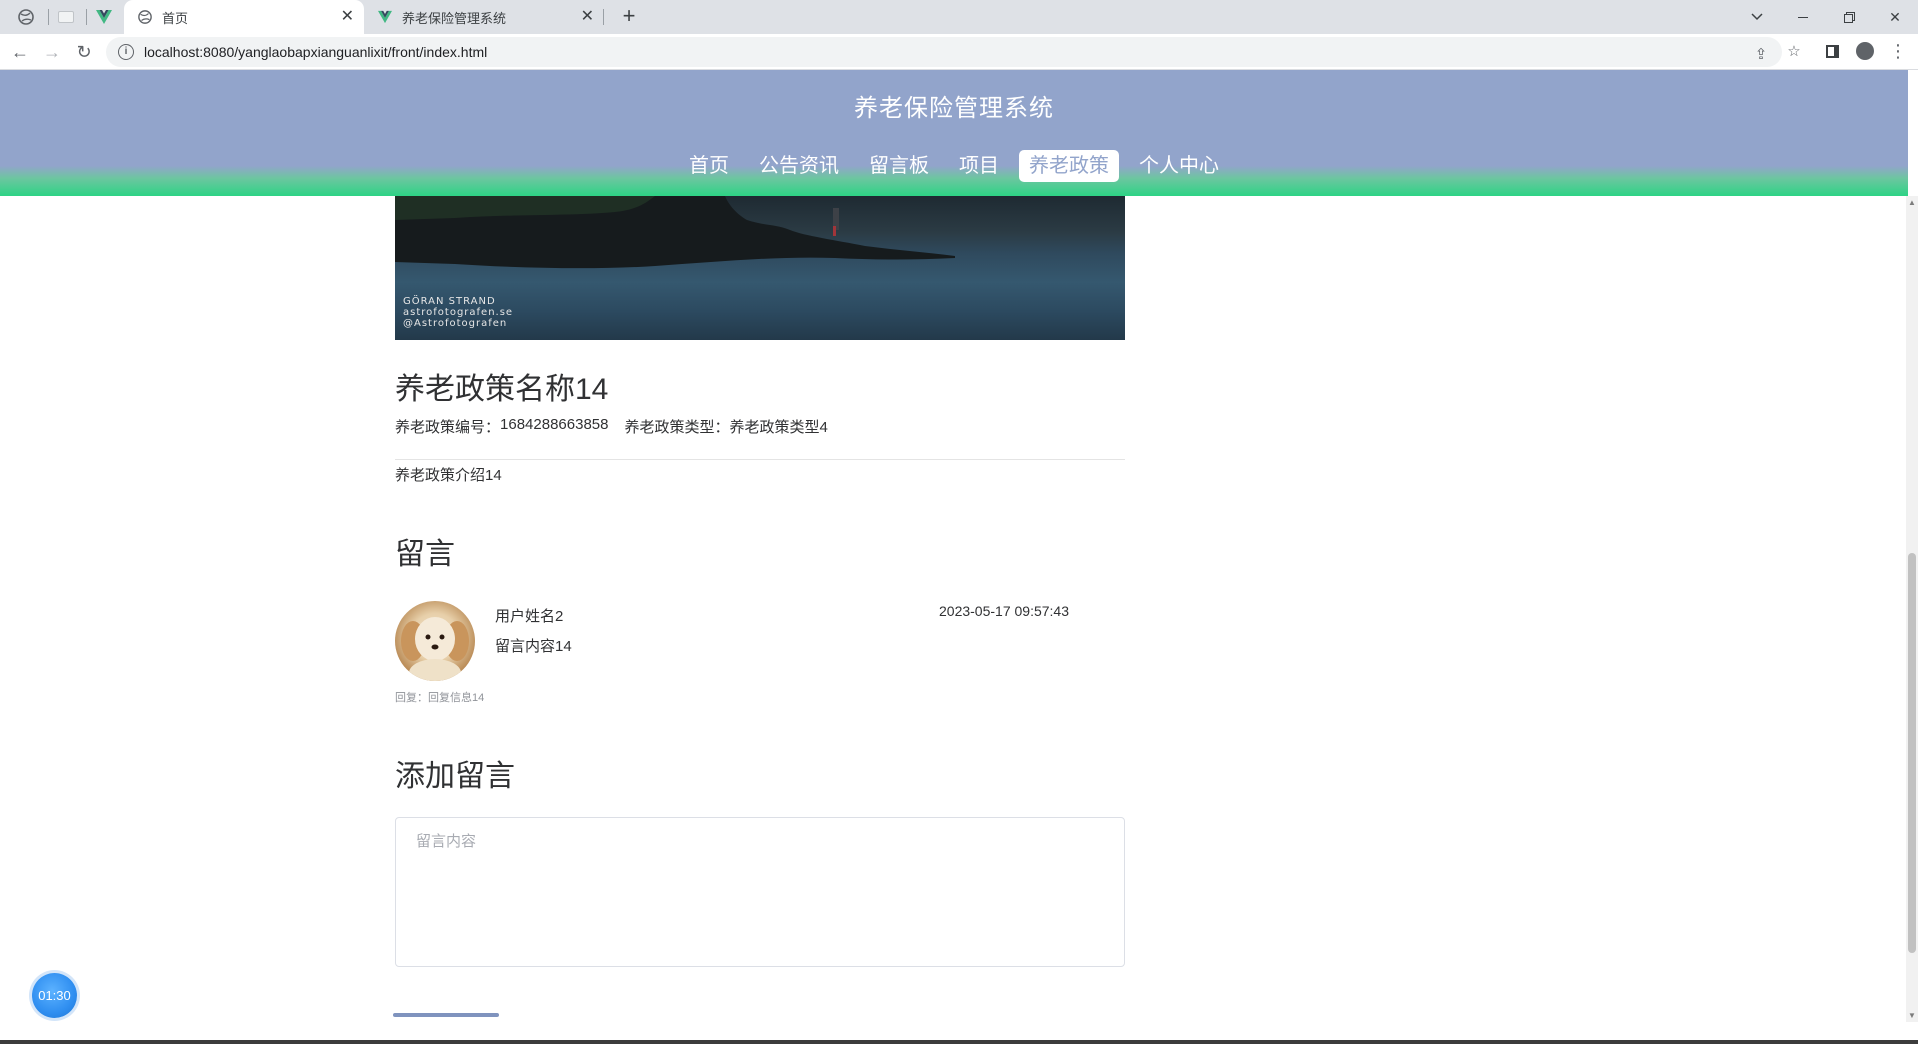  Describe the element at coordinates (1004, 611) in the screenshot. I see `comment-timestamp: 2023-05-17 09:57:43` at that location.